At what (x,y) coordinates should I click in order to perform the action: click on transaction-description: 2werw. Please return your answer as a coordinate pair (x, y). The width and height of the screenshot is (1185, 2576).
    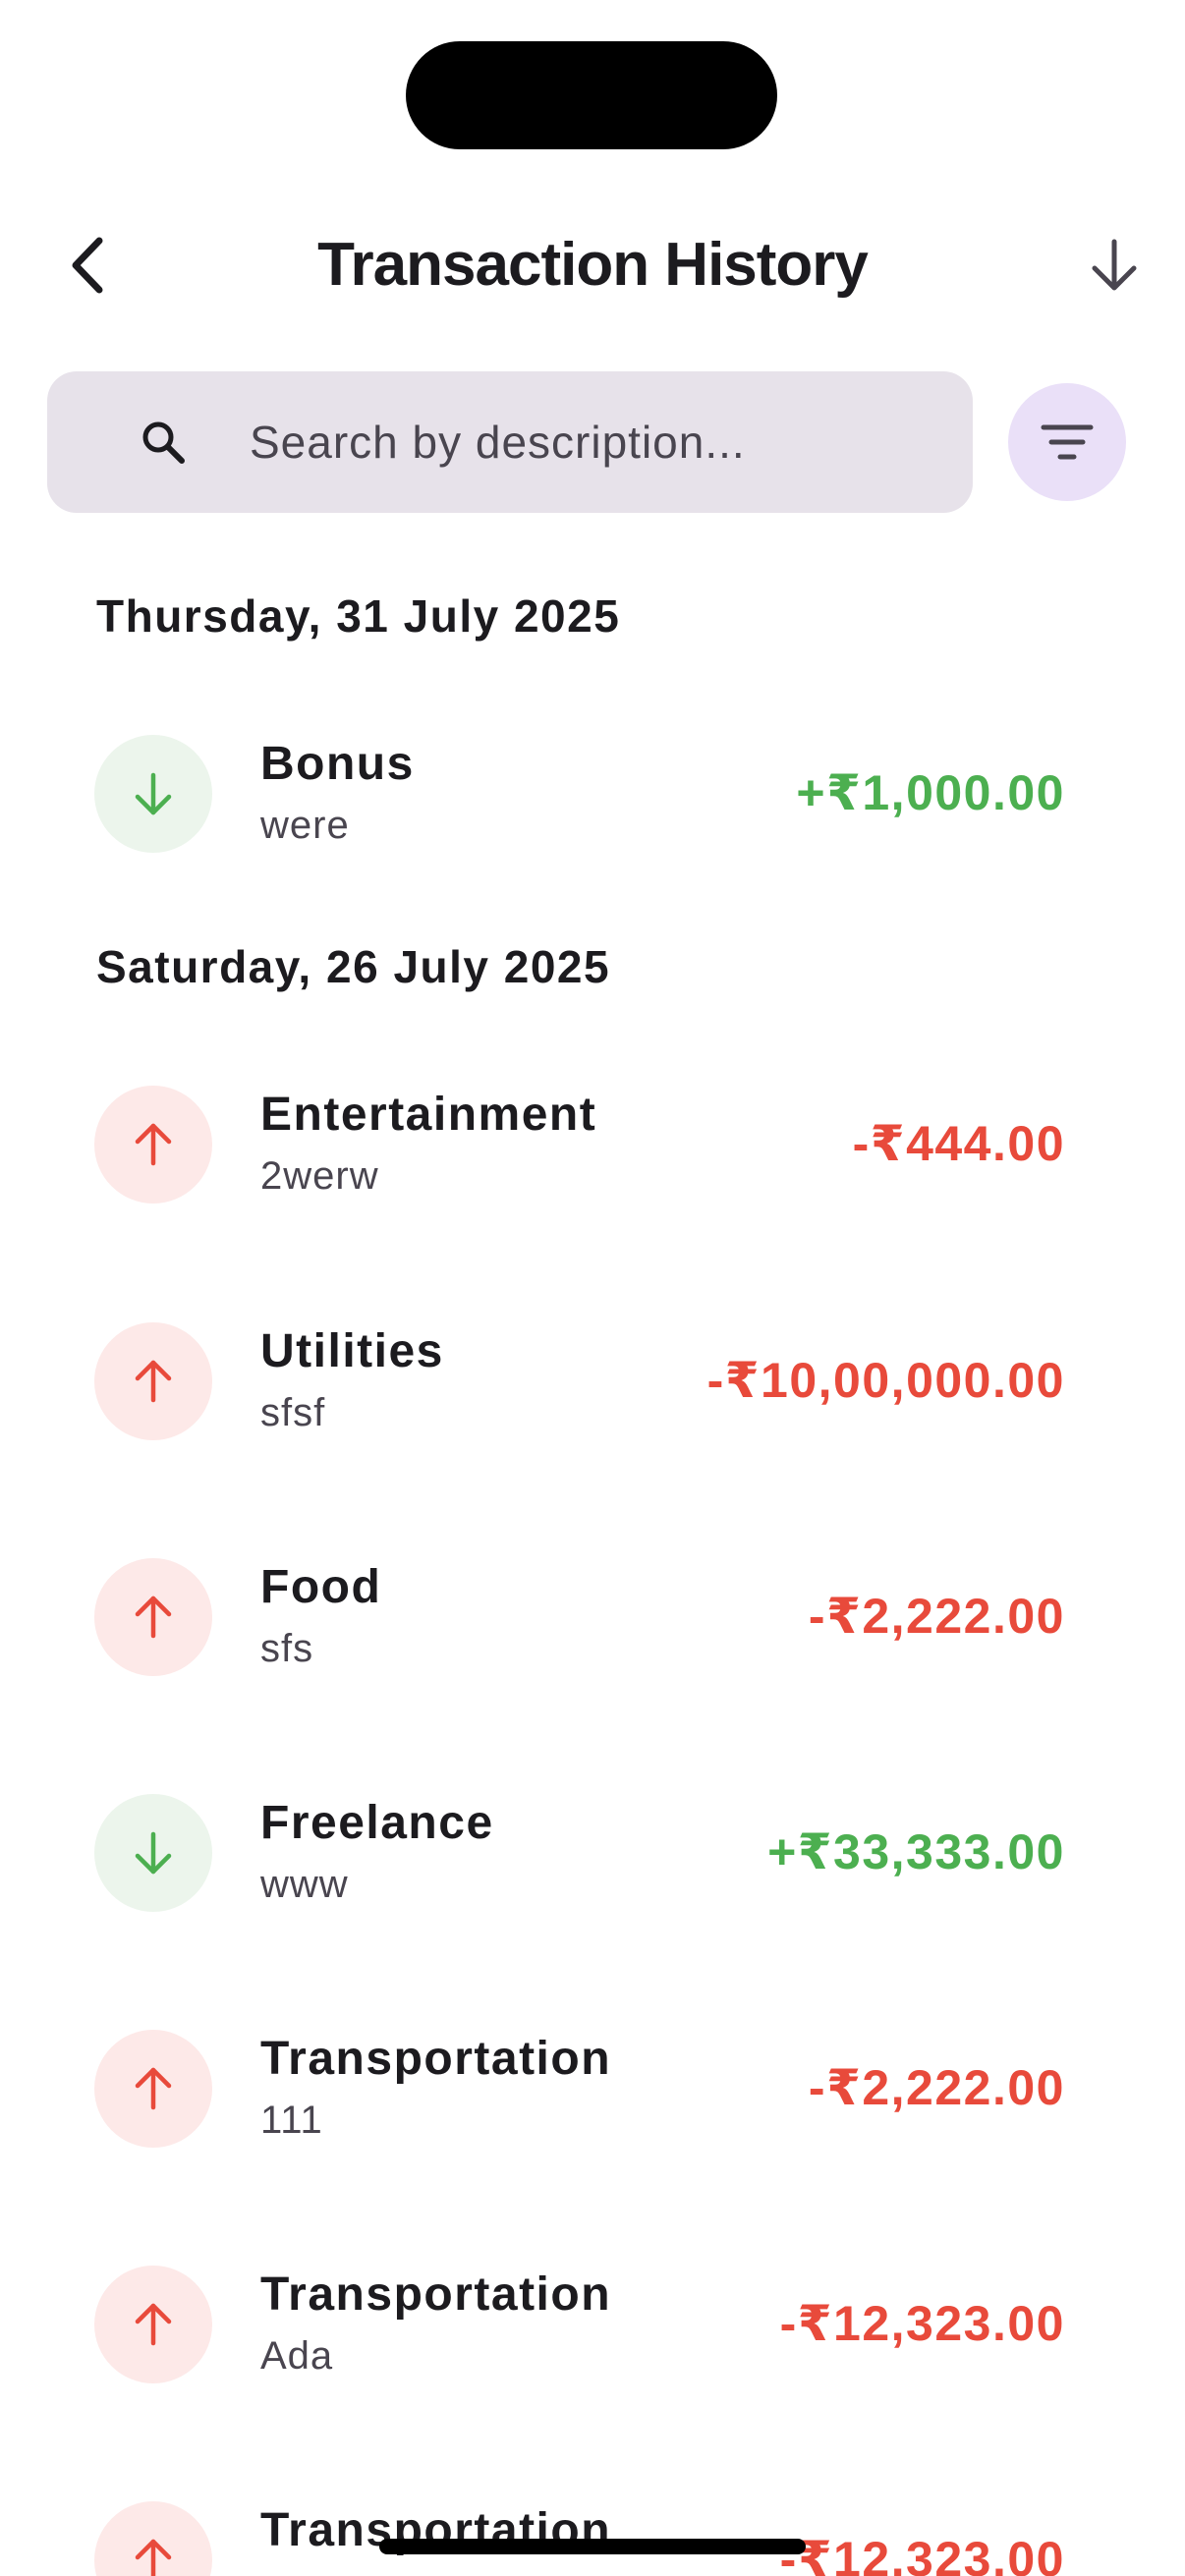
    Looking at the image, I should click on (320, 1176).